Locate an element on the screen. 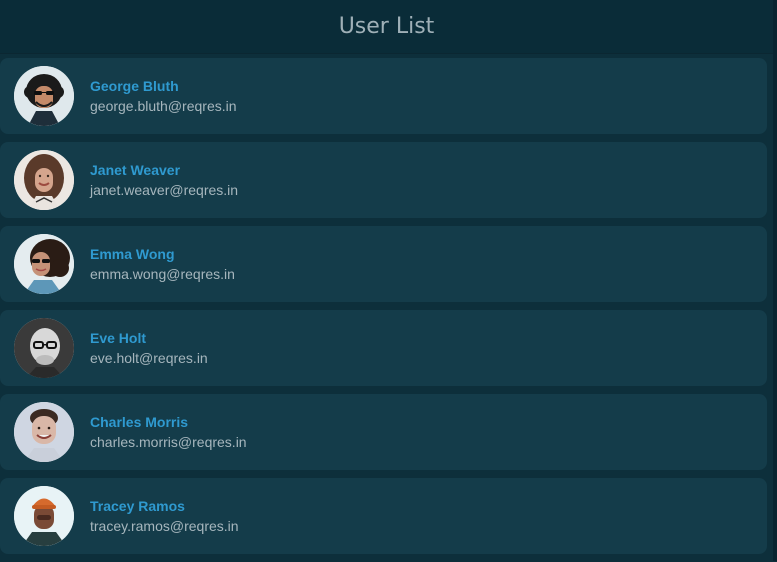 The image size is (777, 562). user-email: charles.morris@reqres.in is located at coordinates (168, 442).